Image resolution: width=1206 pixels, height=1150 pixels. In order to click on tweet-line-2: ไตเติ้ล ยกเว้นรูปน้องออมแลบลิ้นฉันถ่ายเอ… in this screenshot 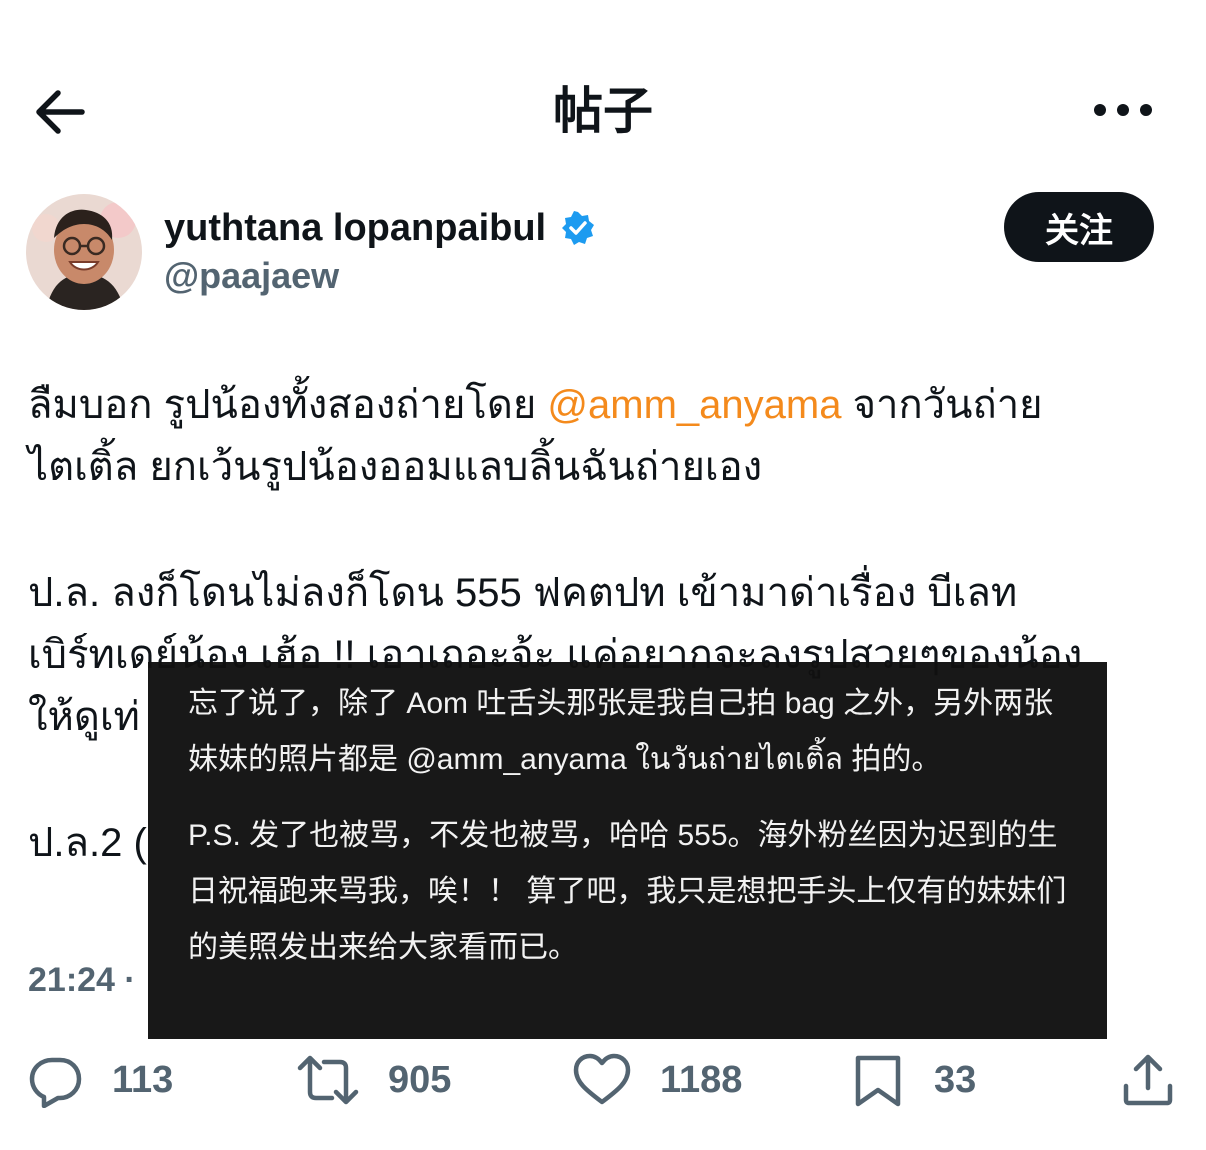, I will do `click(395, 467)`.